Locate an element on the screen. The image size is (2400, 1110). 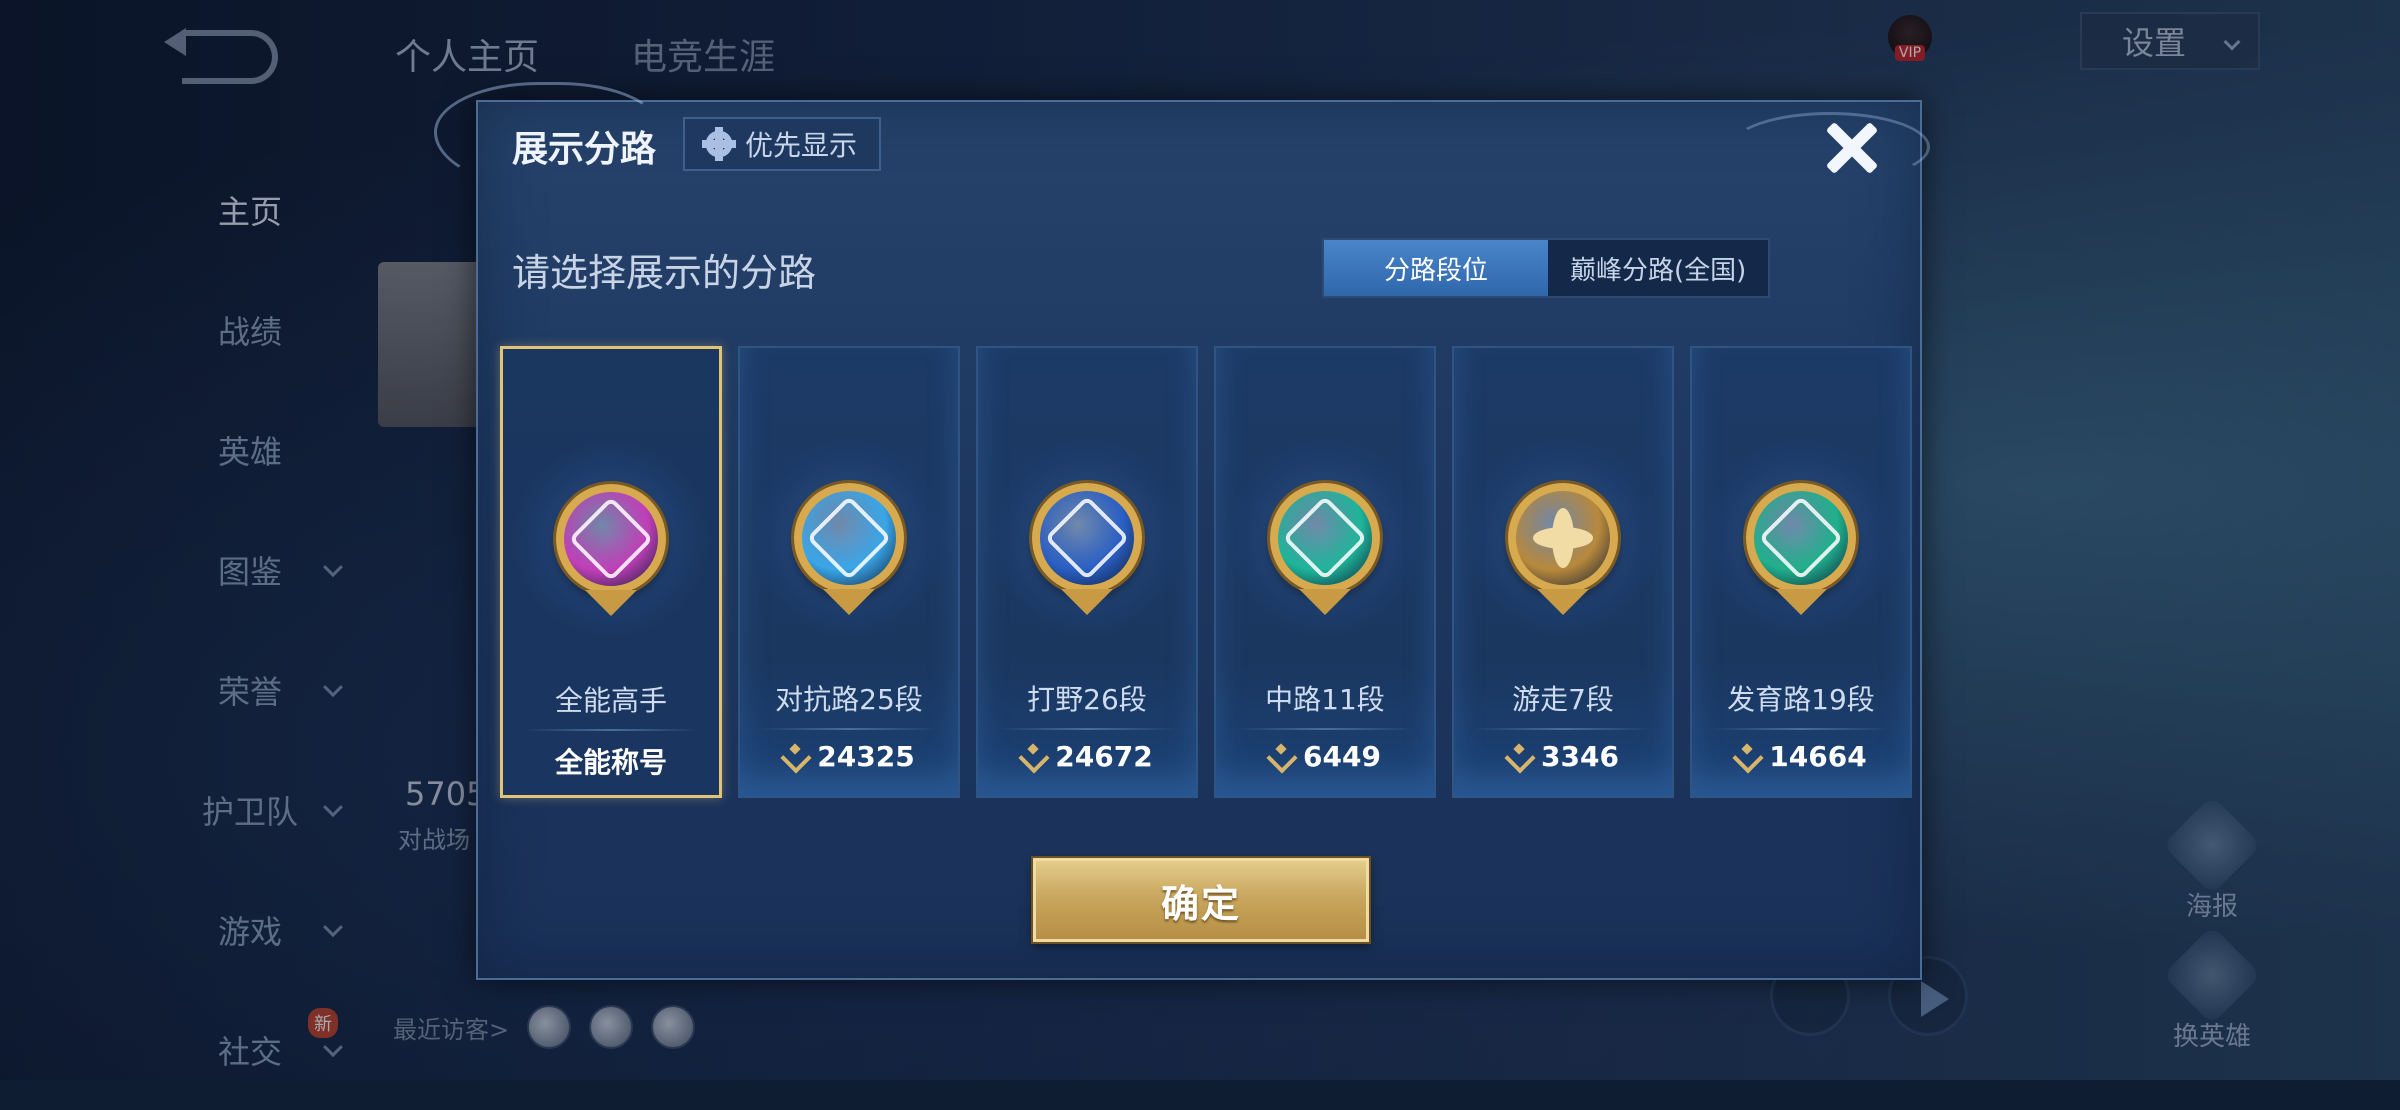
lane-card-score-value: 3346 is located at coordinates (1580, 756).